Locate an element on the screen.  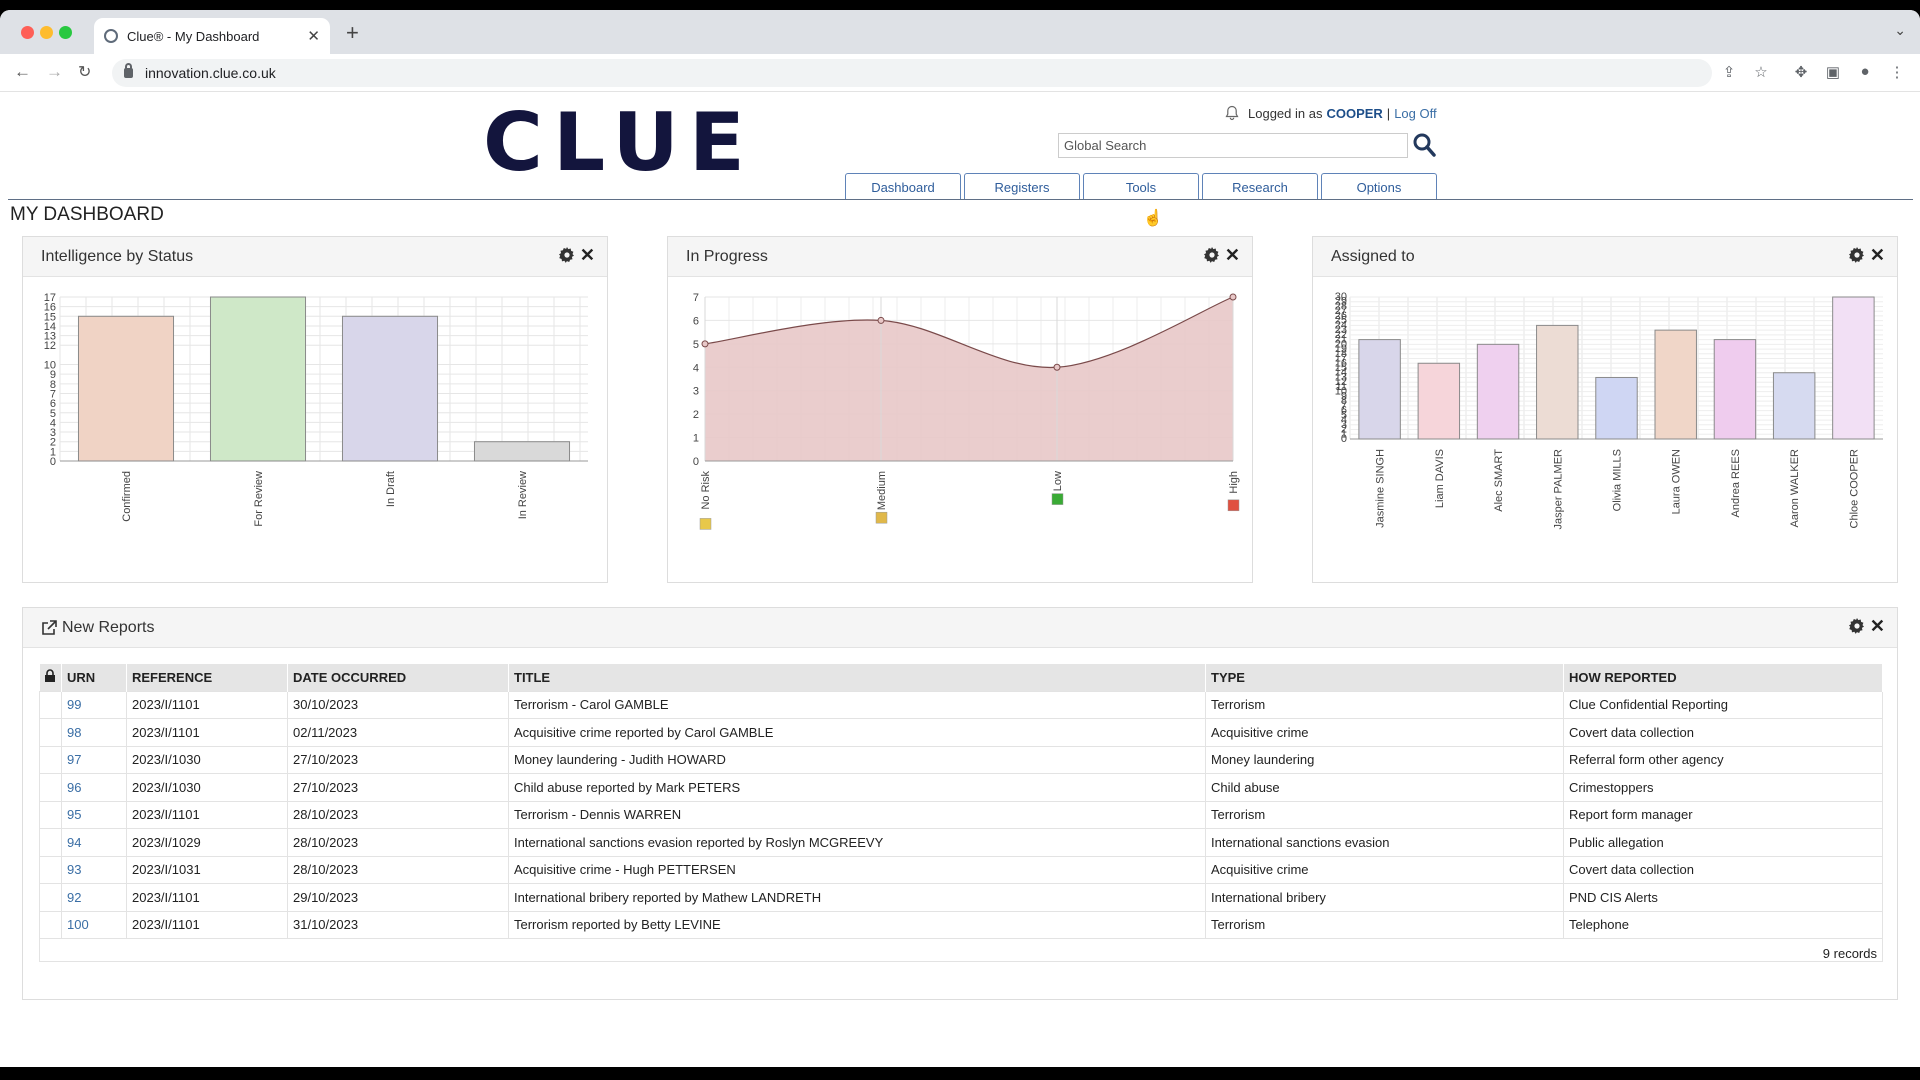
urn-link: 92 is located at coordinates (74, 897).